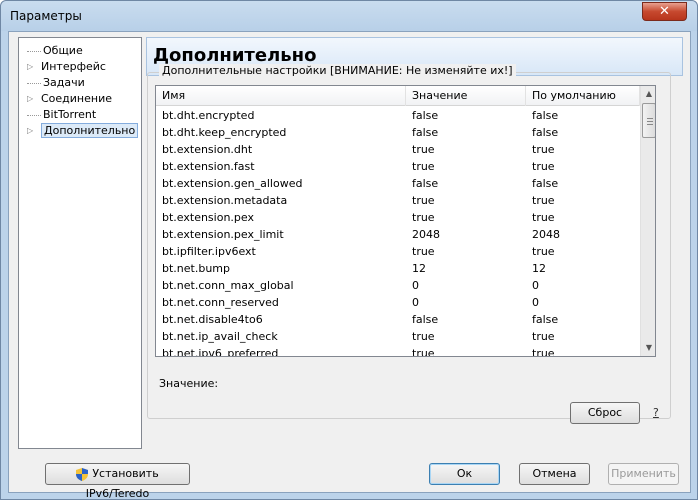 The width and height of the screenshot is (698, 500). Describe the element at coordinates (207, 149) in the screenshot. I see `setting-name-cell: bt.extension.dht` at that location.